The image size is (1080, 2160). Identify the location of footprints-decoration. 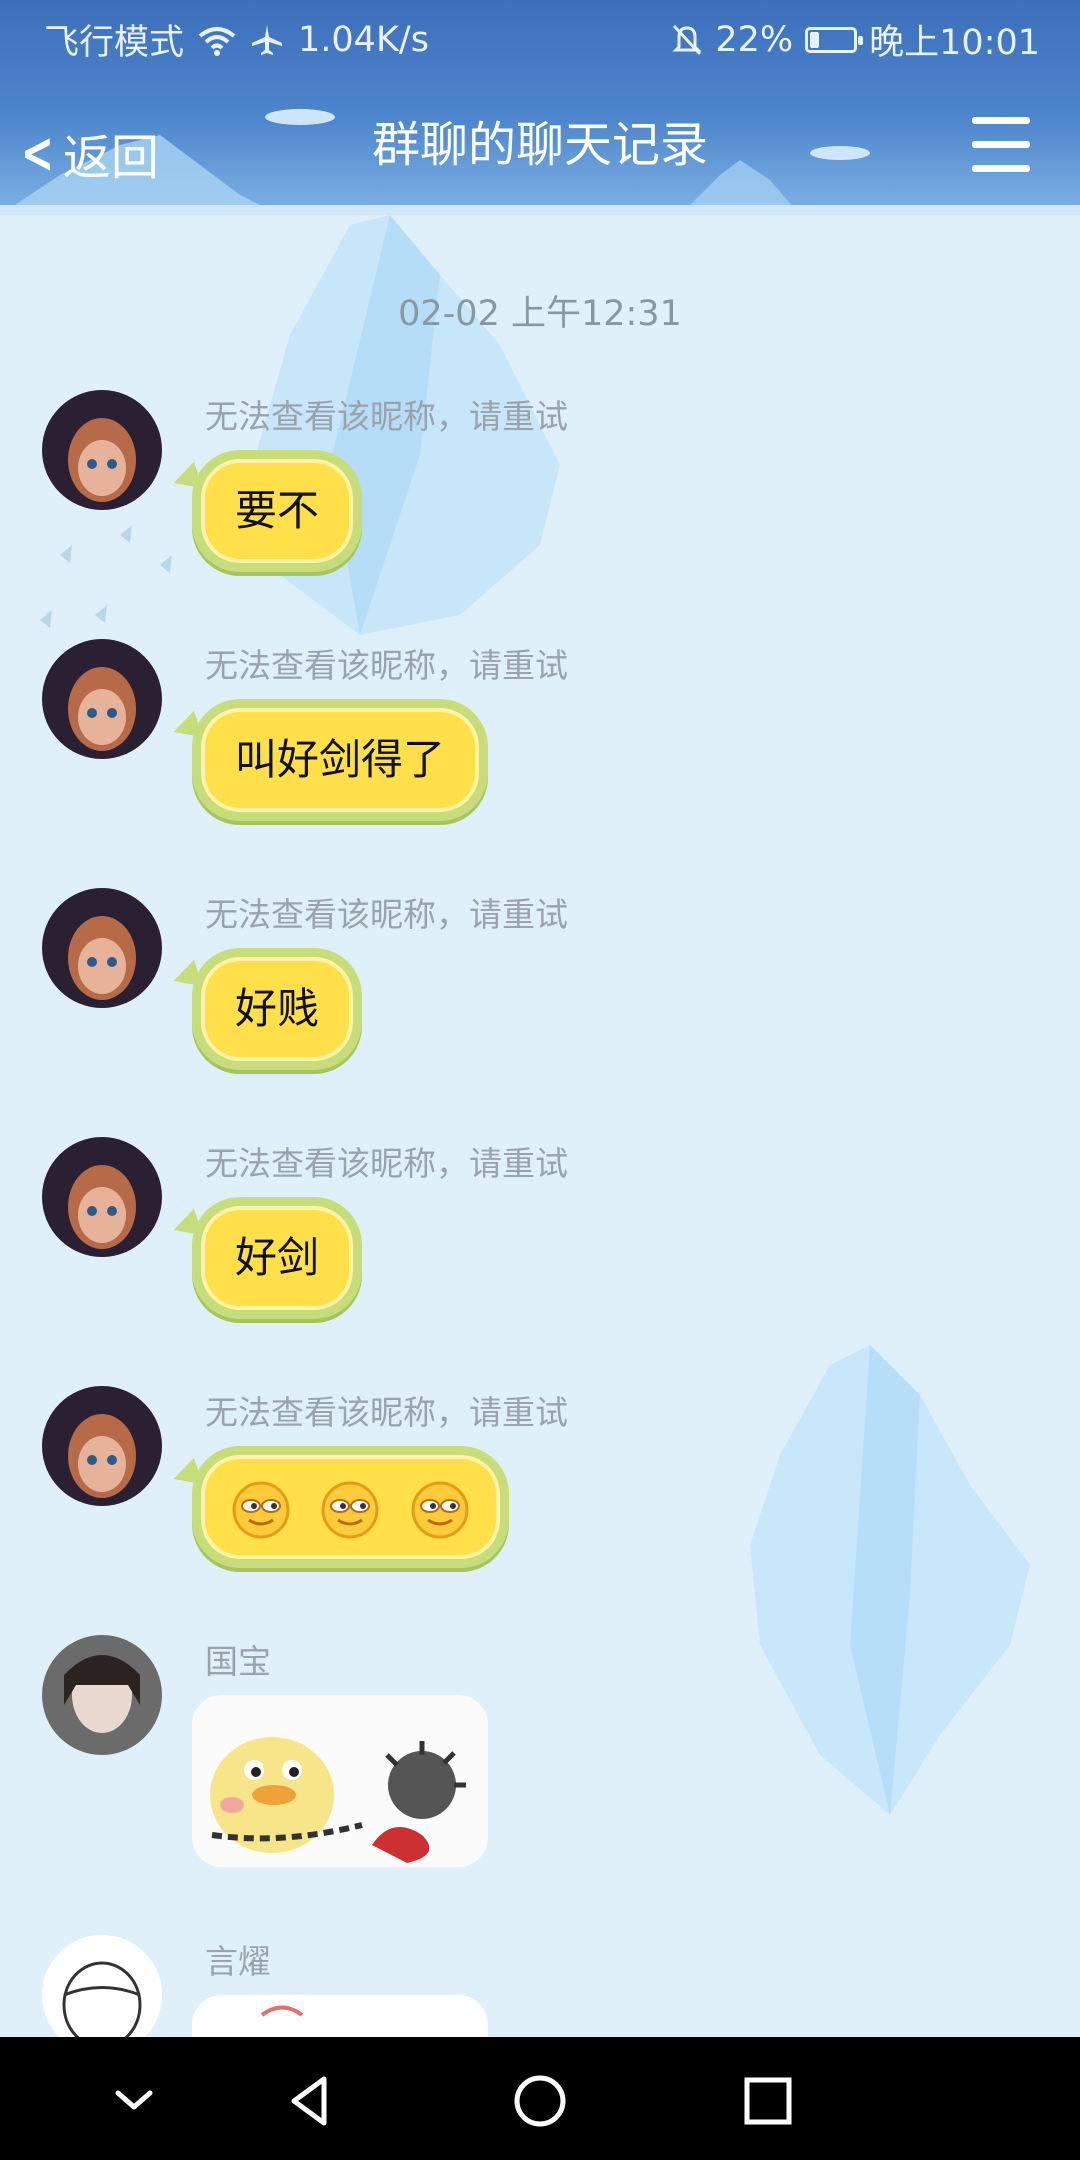
(106, 576).